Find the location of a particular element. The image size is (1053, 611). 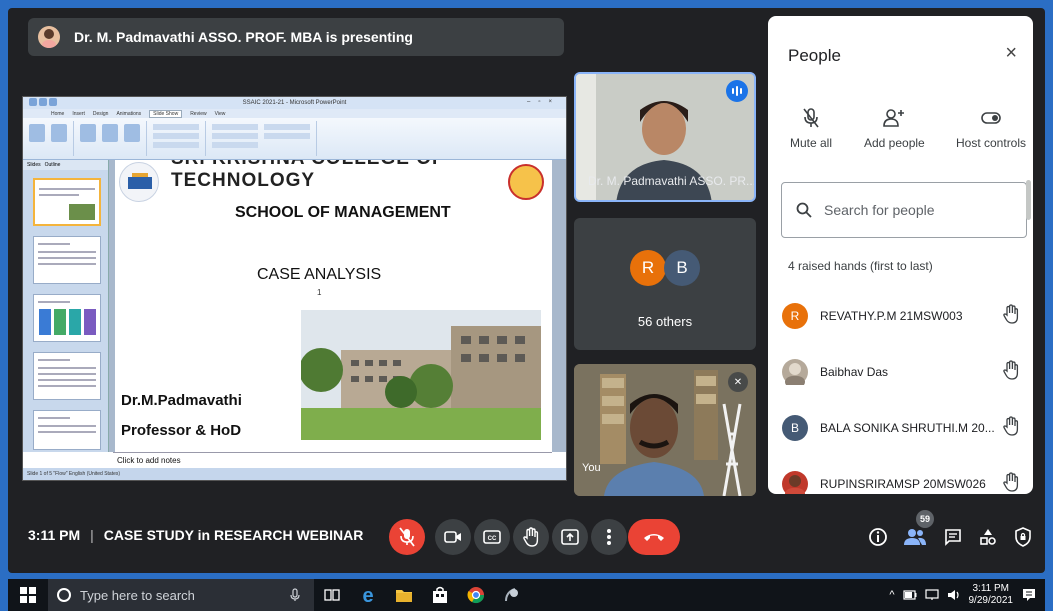

file-explorer-button is located at coordinates (404, 595).